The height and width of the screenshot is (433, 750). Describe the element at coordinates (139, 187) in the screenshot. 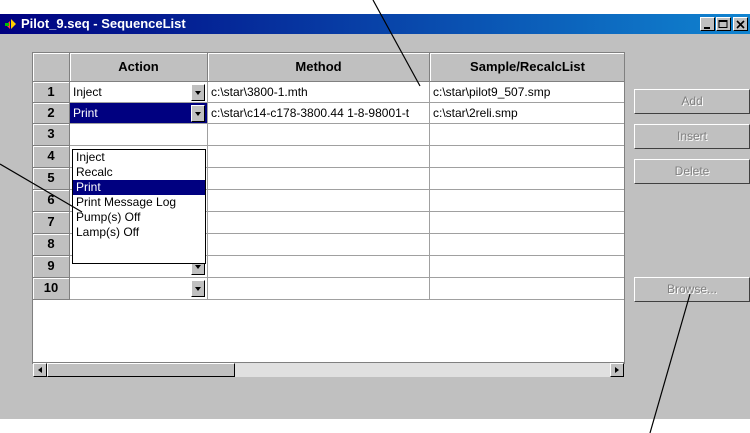

I see `dropdown-option-print: Print` at that location.